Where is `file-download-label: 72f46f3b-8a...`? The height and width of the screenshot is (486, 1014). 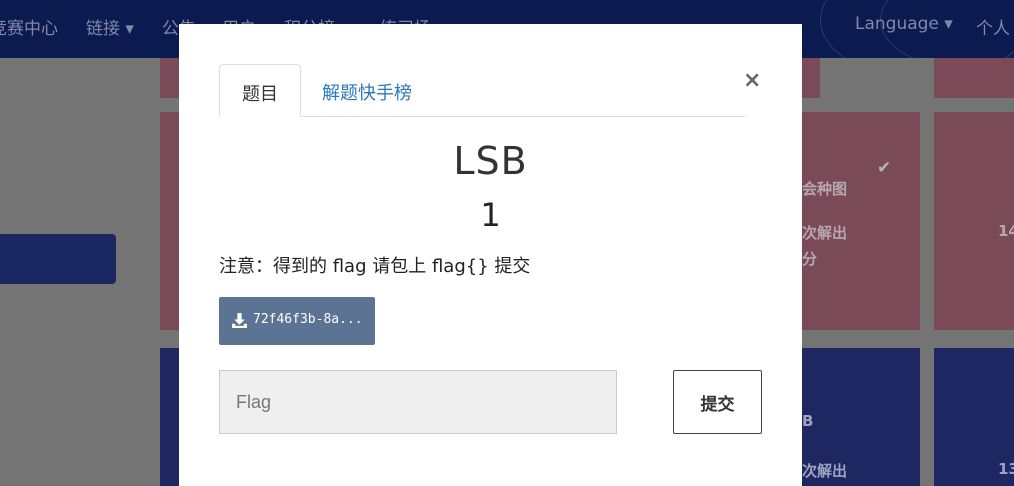 file-download-label: 72f46f3b-8a... is located at coordinates (308, 319).